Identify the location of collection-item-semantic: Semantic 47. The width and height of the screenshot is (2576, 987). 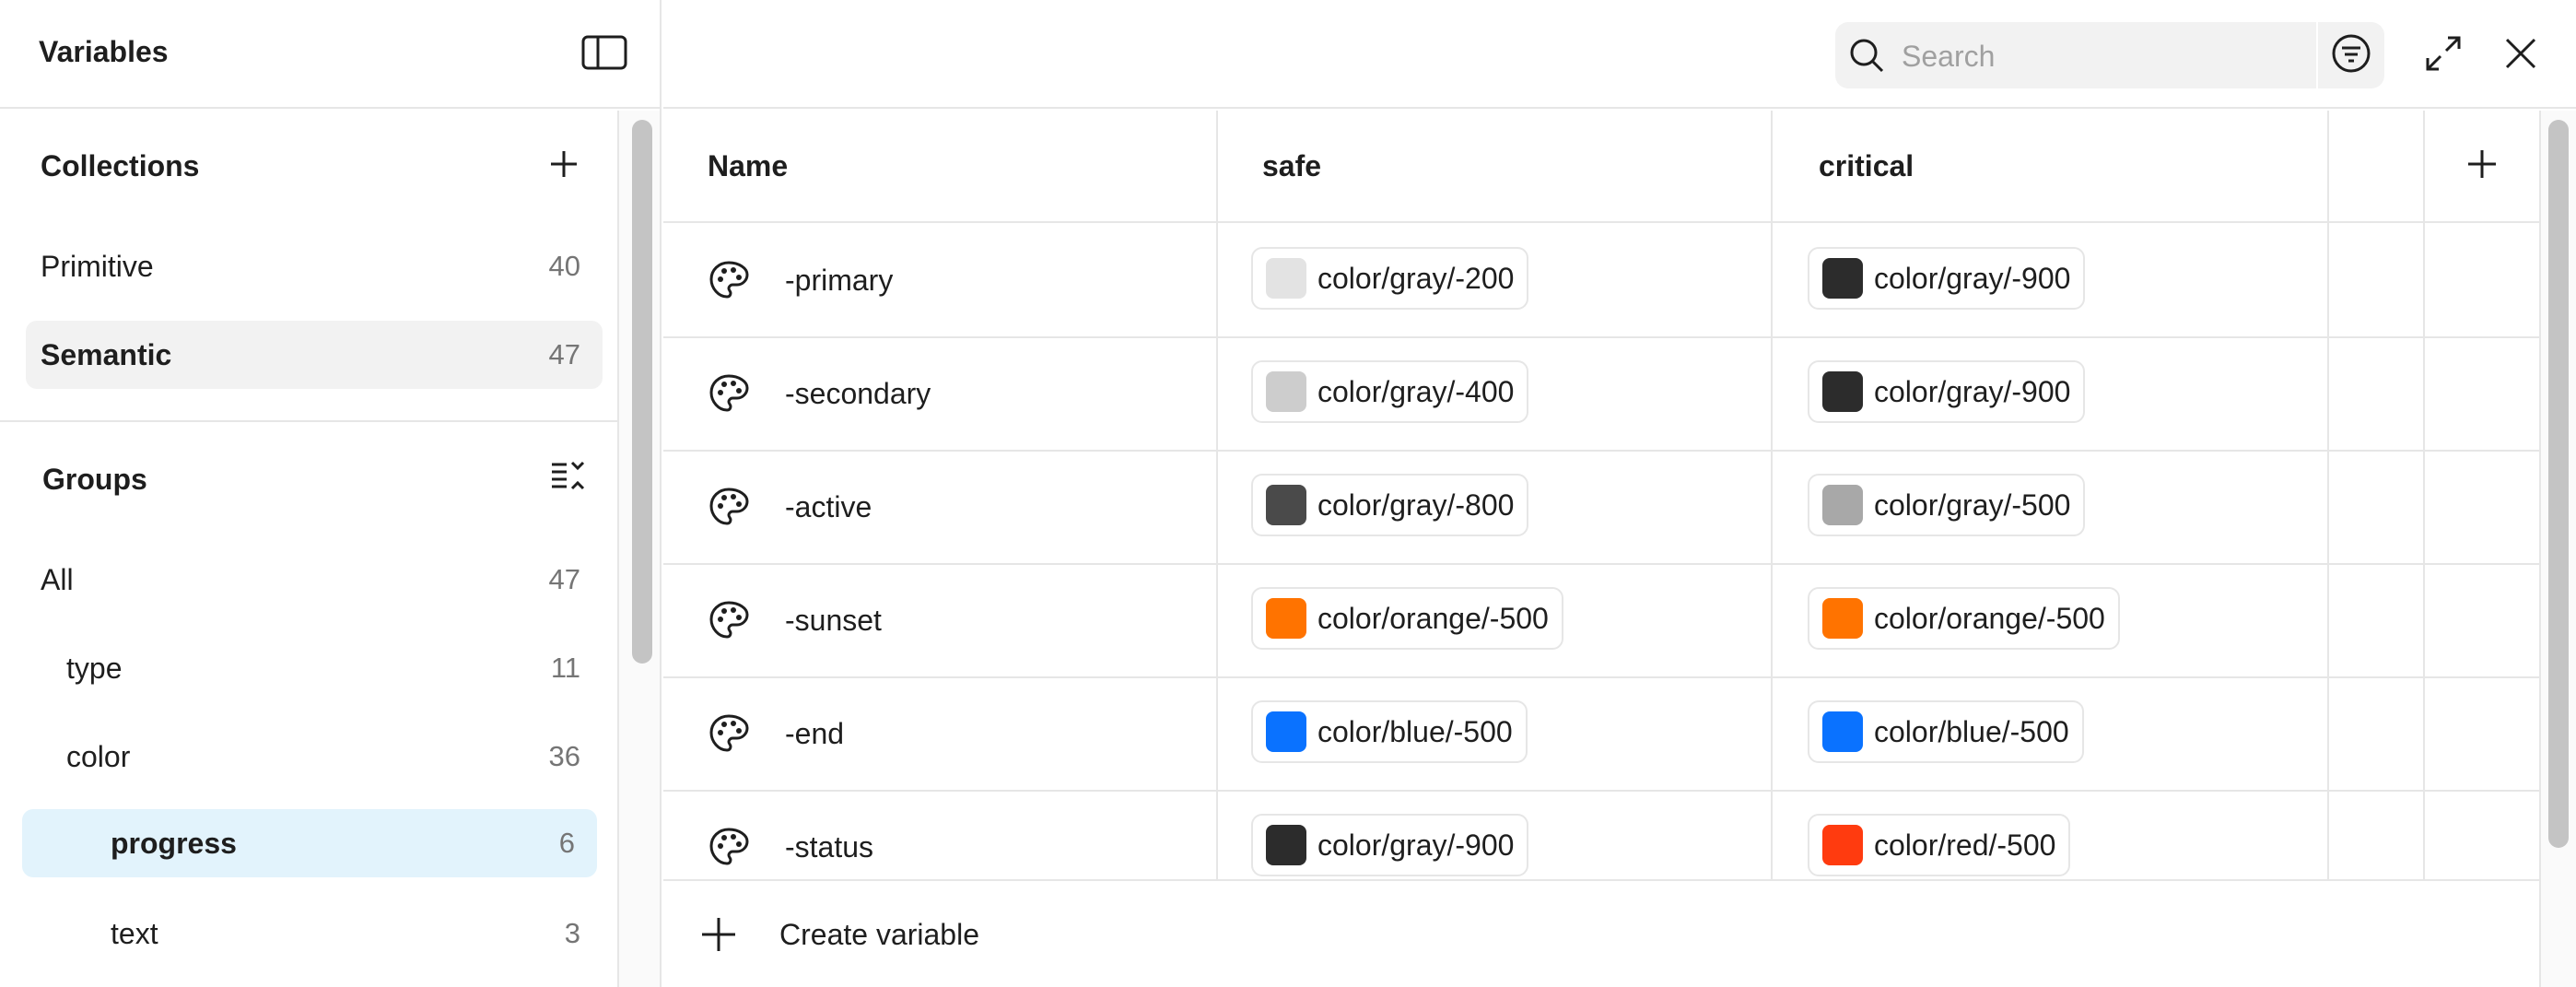
(314, 355).